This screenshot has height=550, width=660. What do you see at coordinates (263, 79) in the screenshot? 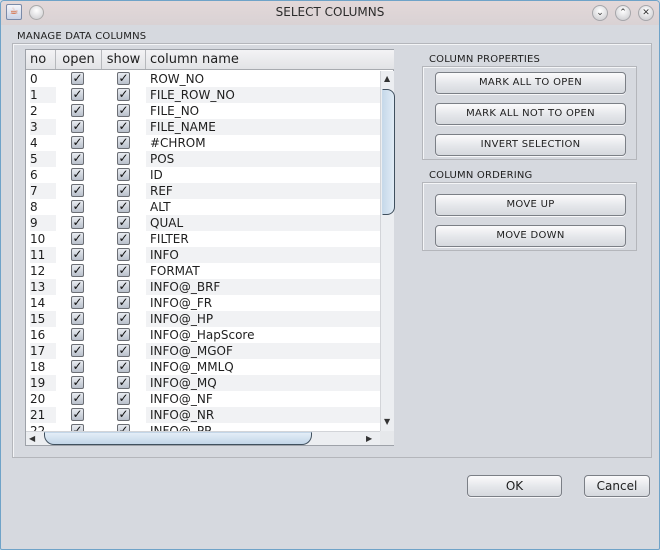
I see `column-name-cell: ROW_NO` at bounding box center [263, 79].